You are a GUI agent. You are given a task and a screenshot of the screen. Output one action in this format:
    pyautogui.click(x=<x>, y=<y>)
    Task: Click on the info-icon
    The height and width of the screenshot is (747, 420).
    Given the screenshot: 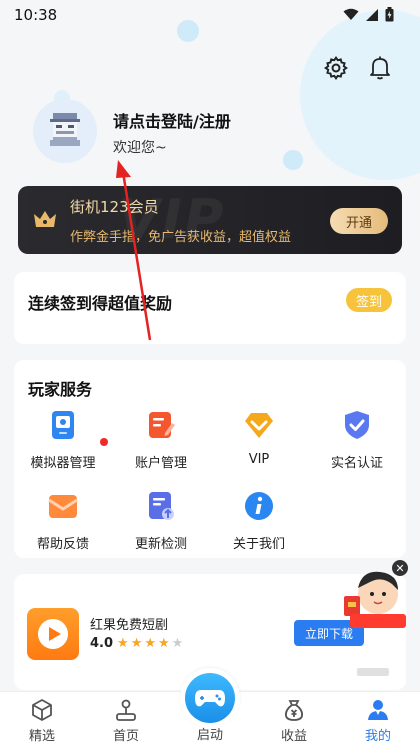 What is the action you would take?
    pyautogui.click(x=259, y=506)
    